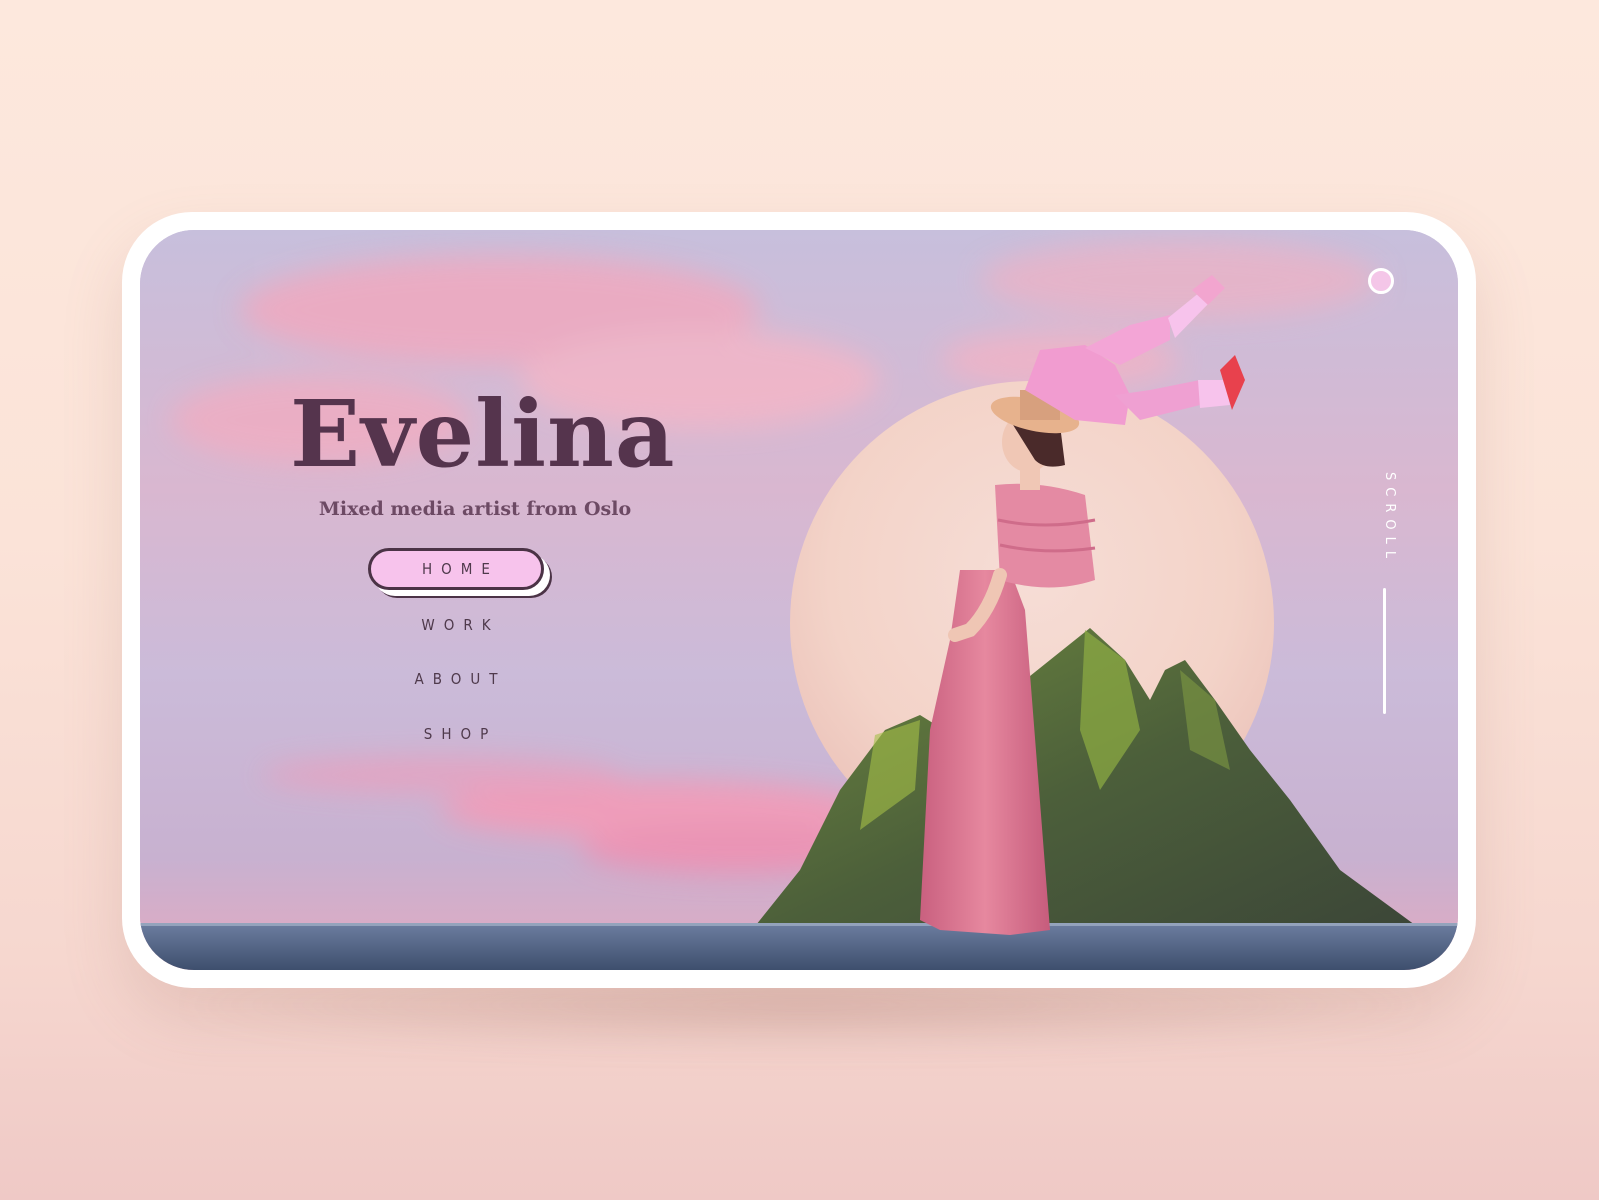 Image resolution: width=1599 pixels, height=1200 pixels. I want to click on scroll-indicator: SCROLL, so click(1383, 600).